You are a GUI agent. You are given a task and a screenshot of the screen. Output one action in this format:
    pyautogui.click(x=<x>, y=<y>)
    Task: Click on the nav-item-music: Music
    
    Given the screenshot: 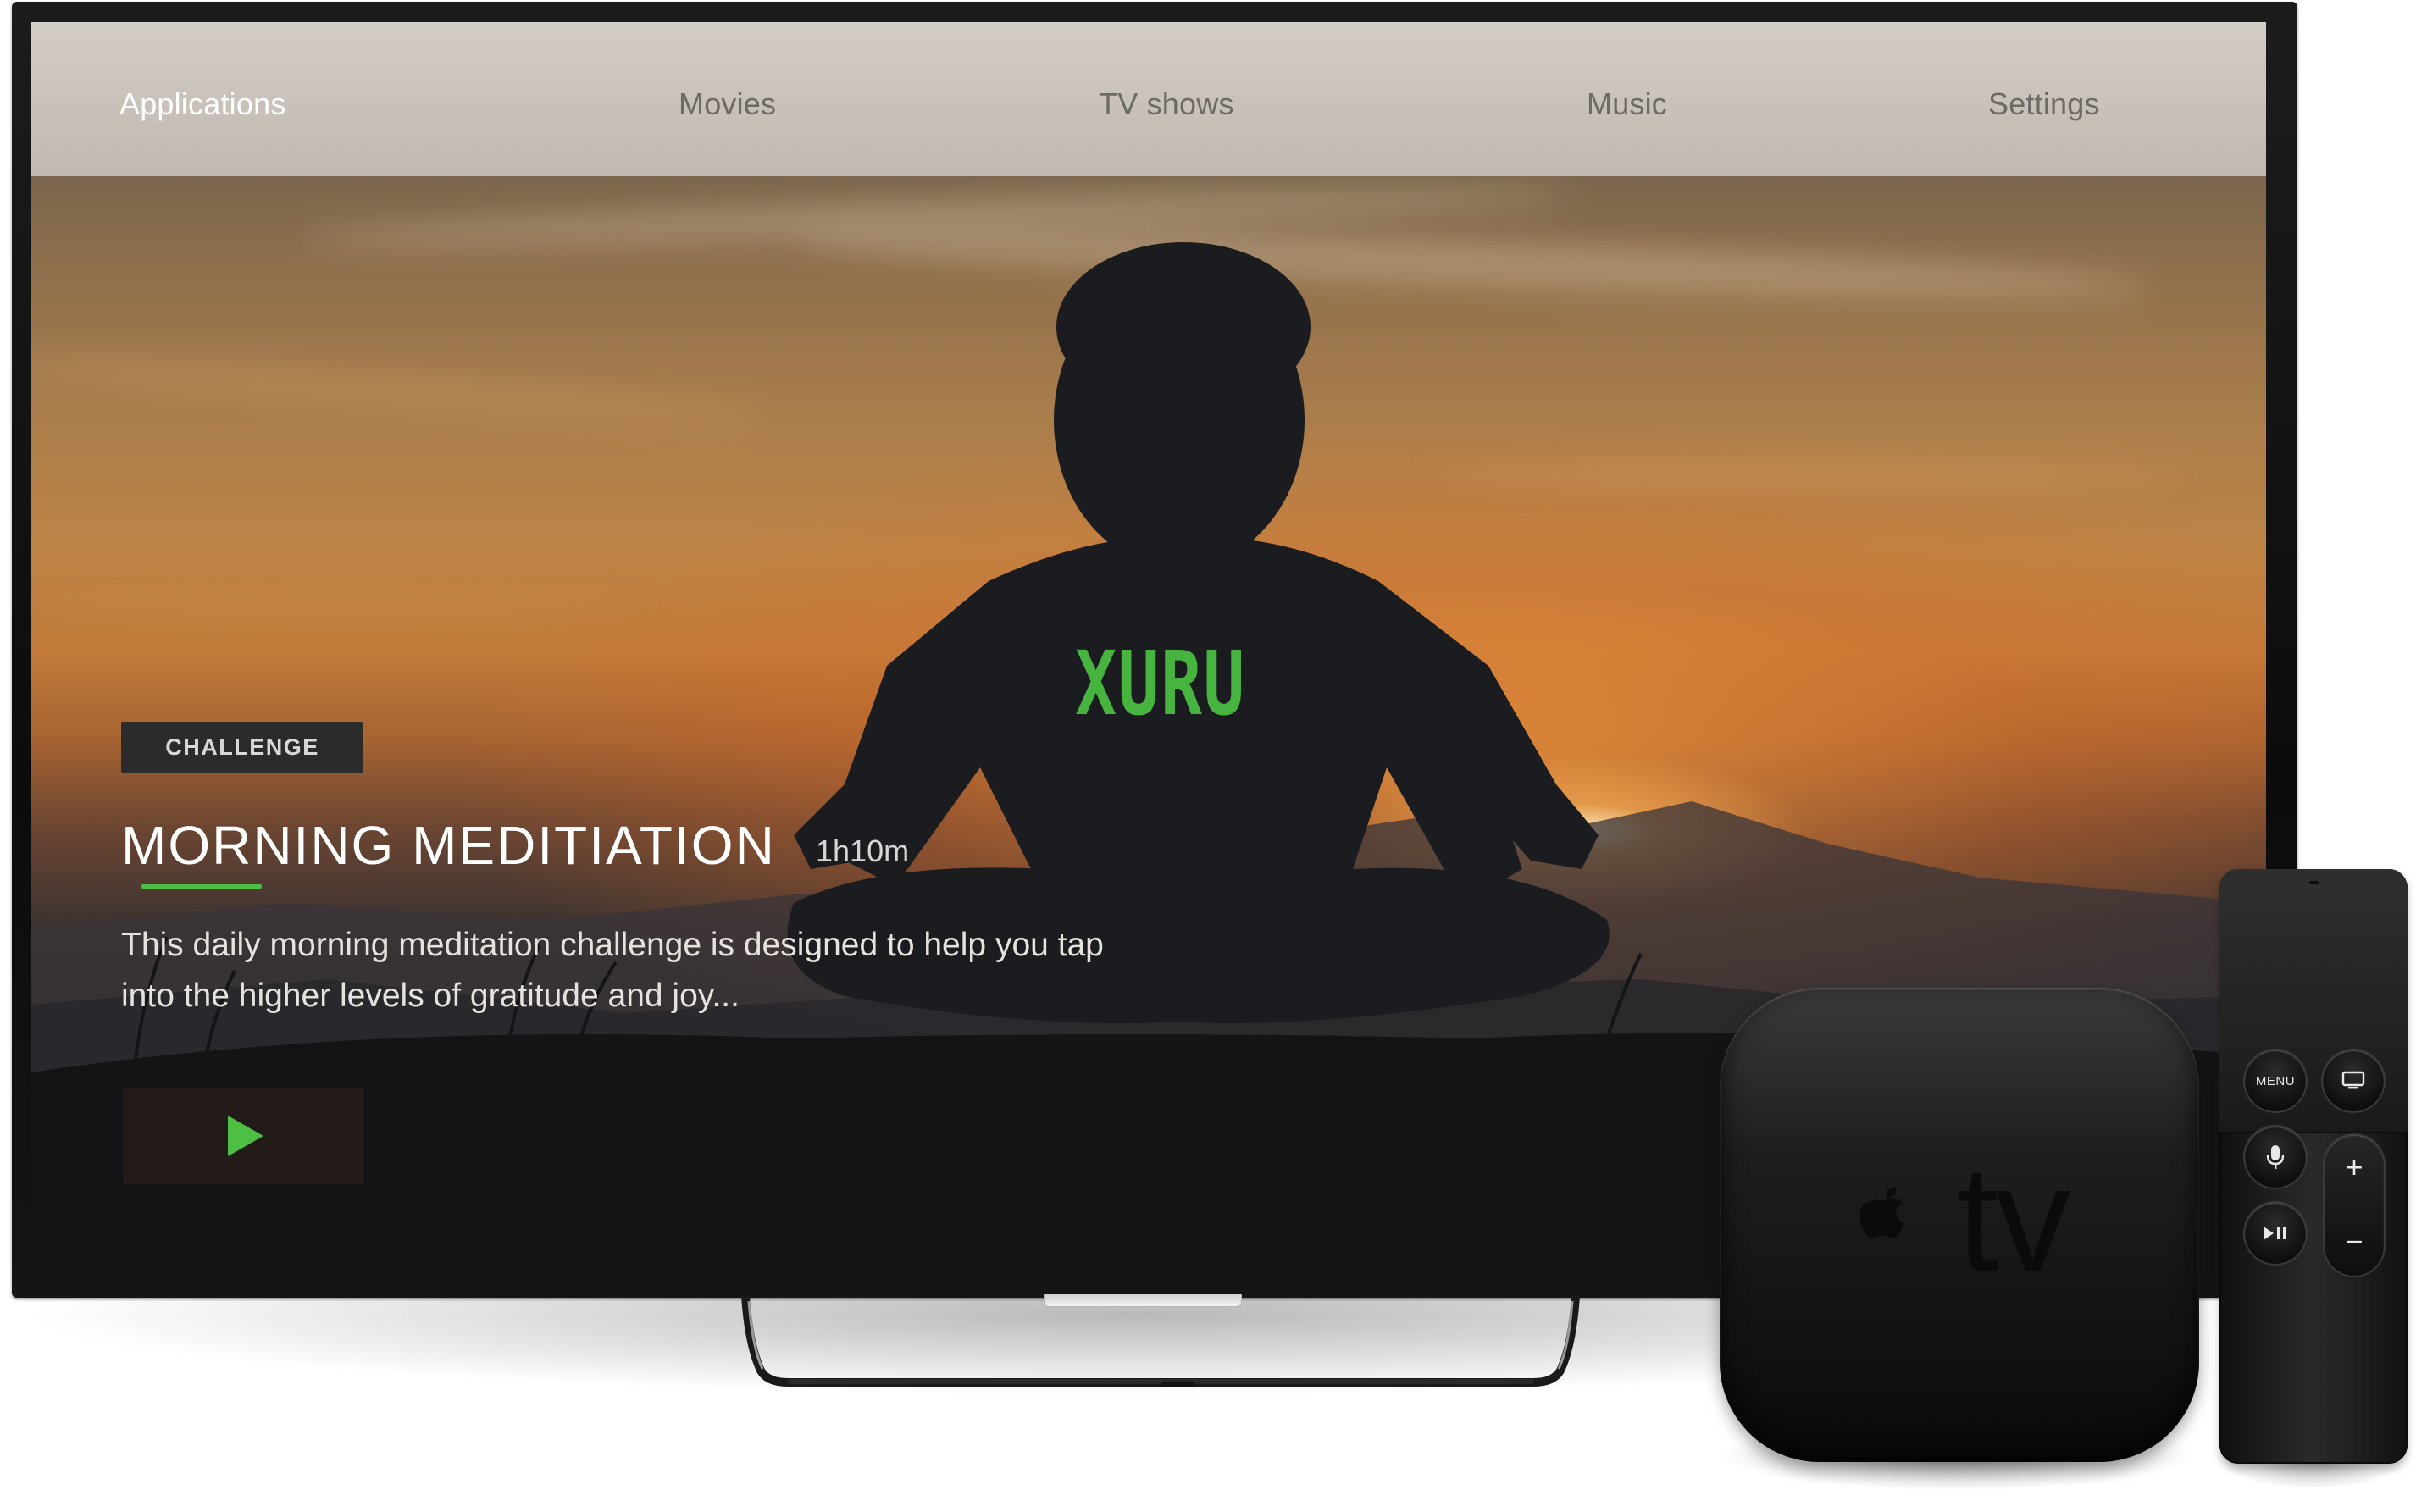 What is the action you would take?
    pyautogui.click(x=1627, y=104)
    